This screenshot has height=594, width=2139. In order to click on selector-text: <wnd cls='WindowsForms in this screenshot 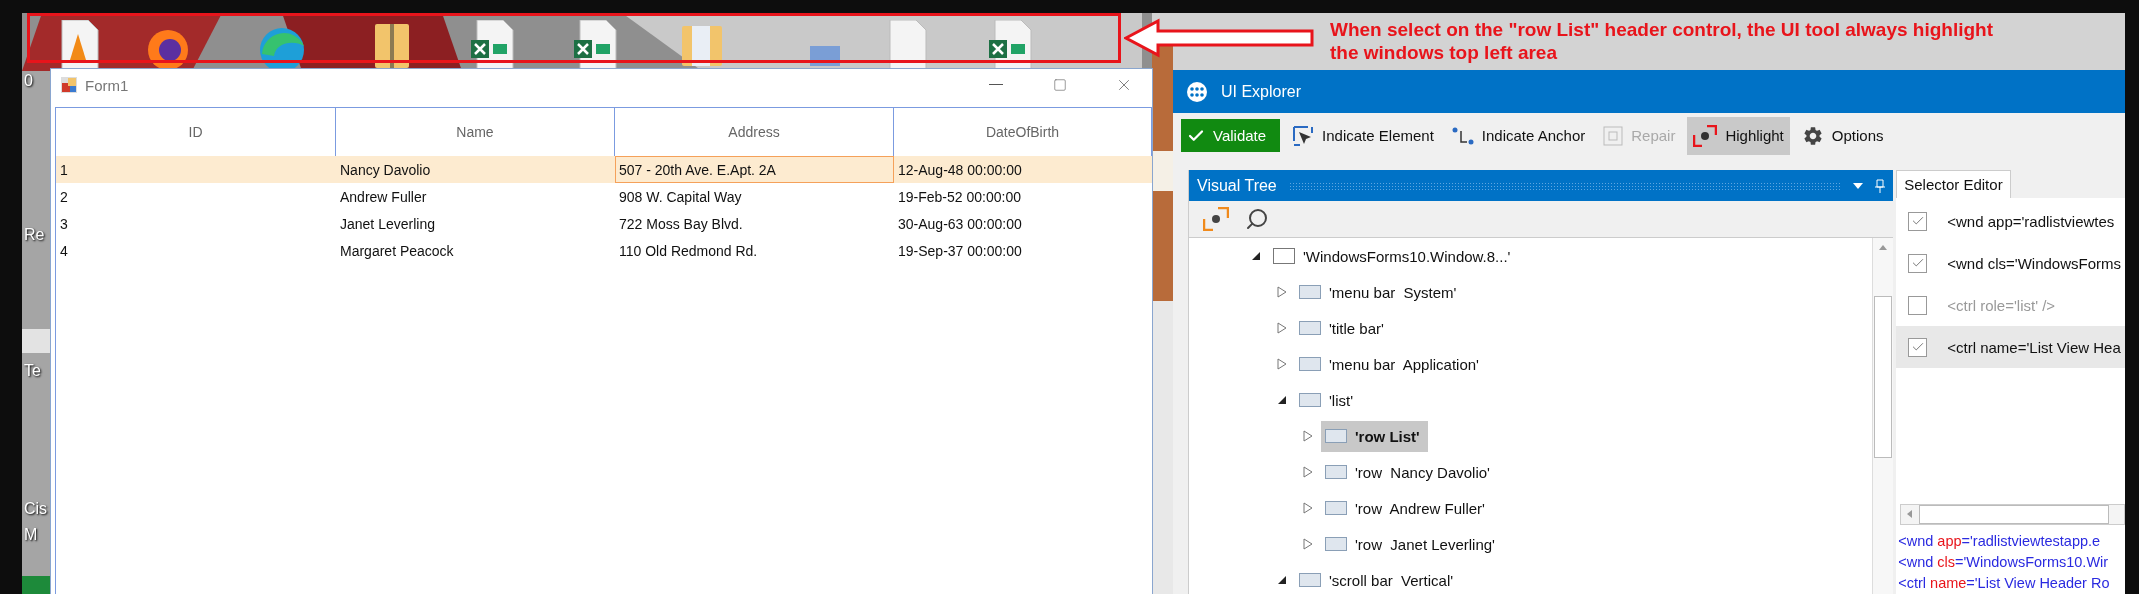, I will do `click(2034, 263)`.